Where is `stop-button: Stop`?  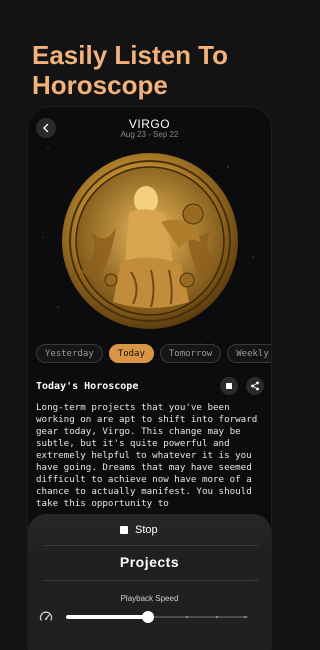
stop-button: Stop is located at coordinates (139, 530).